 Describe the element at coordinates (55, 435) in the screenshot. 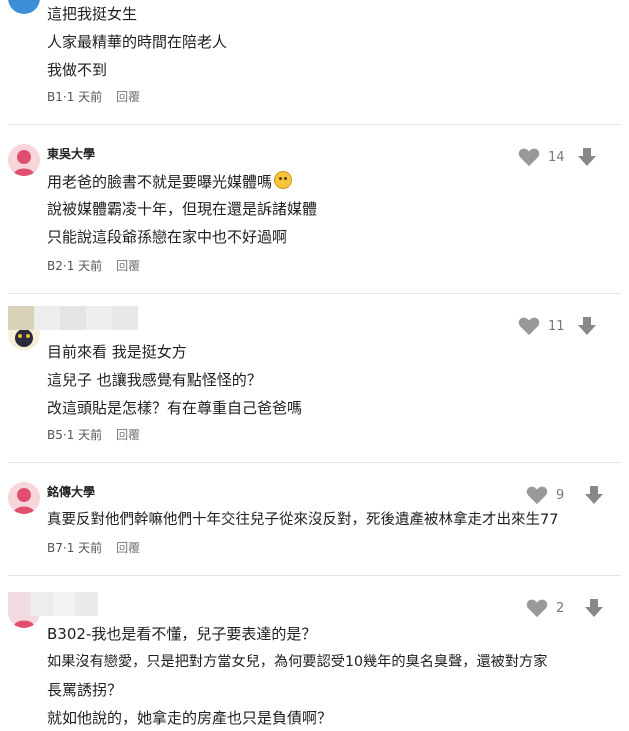

I see `floor-number: B5` at that location.